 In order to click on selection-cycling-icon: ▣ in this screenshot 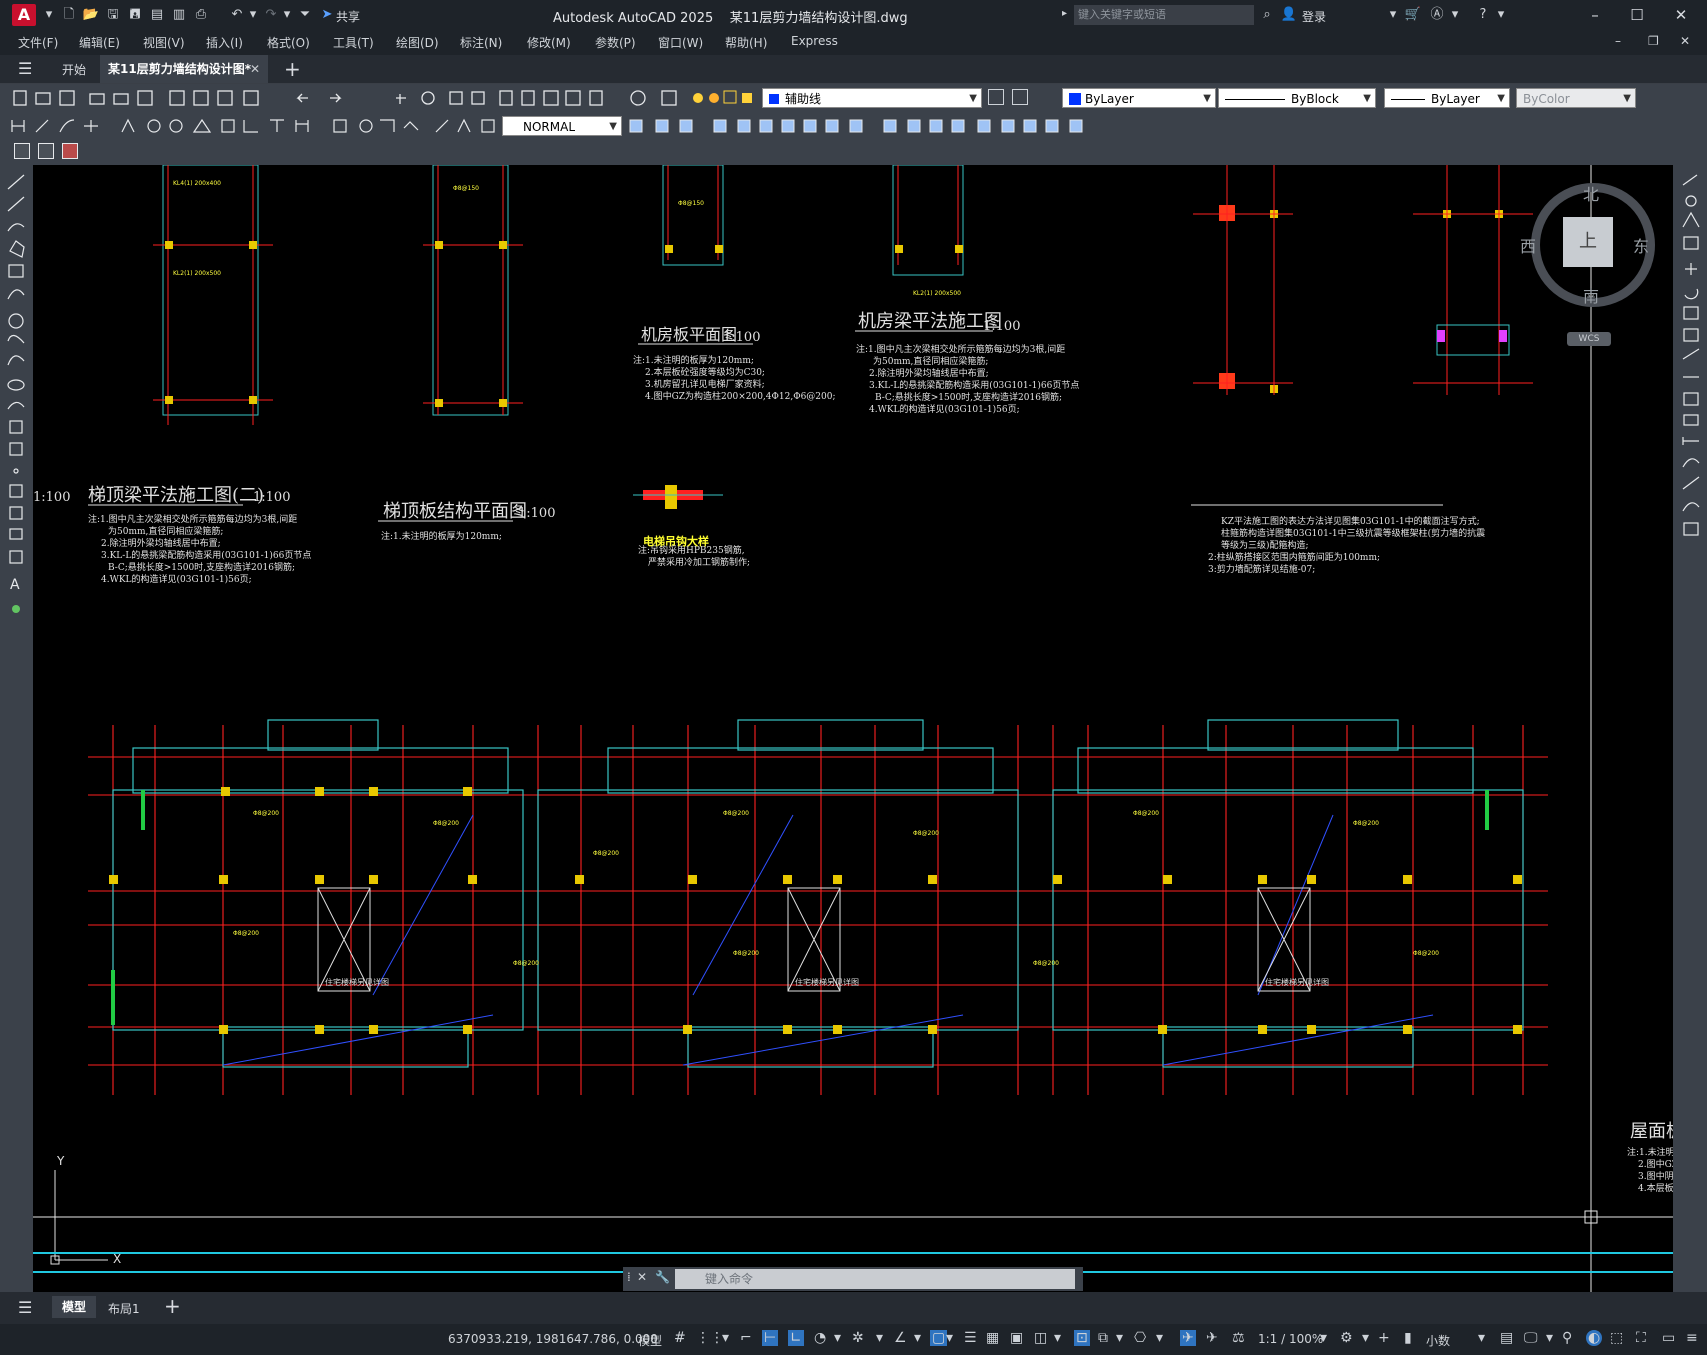, I will do `click(1016, 1338)`.